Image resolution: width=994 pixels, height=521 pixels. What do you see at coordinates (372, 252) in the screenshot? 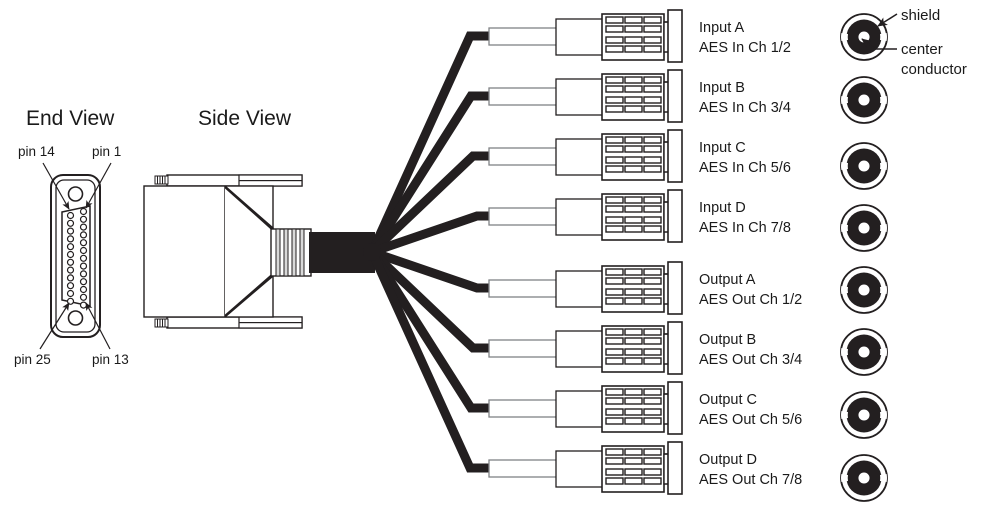
I see `cable-fanout-node` at bounding box center [372, 252].